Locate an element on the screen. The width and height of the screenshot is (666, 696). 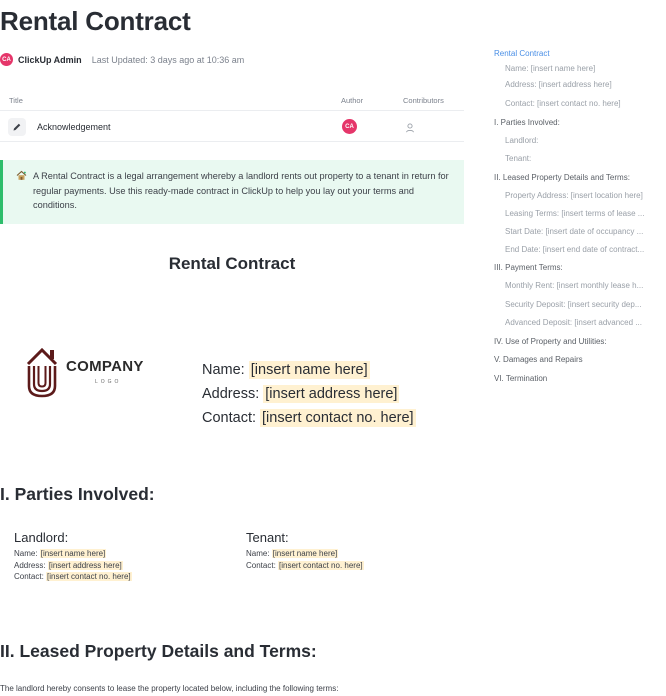
landlord-address-value: [insert address here] is located at coordinates (85, 565).